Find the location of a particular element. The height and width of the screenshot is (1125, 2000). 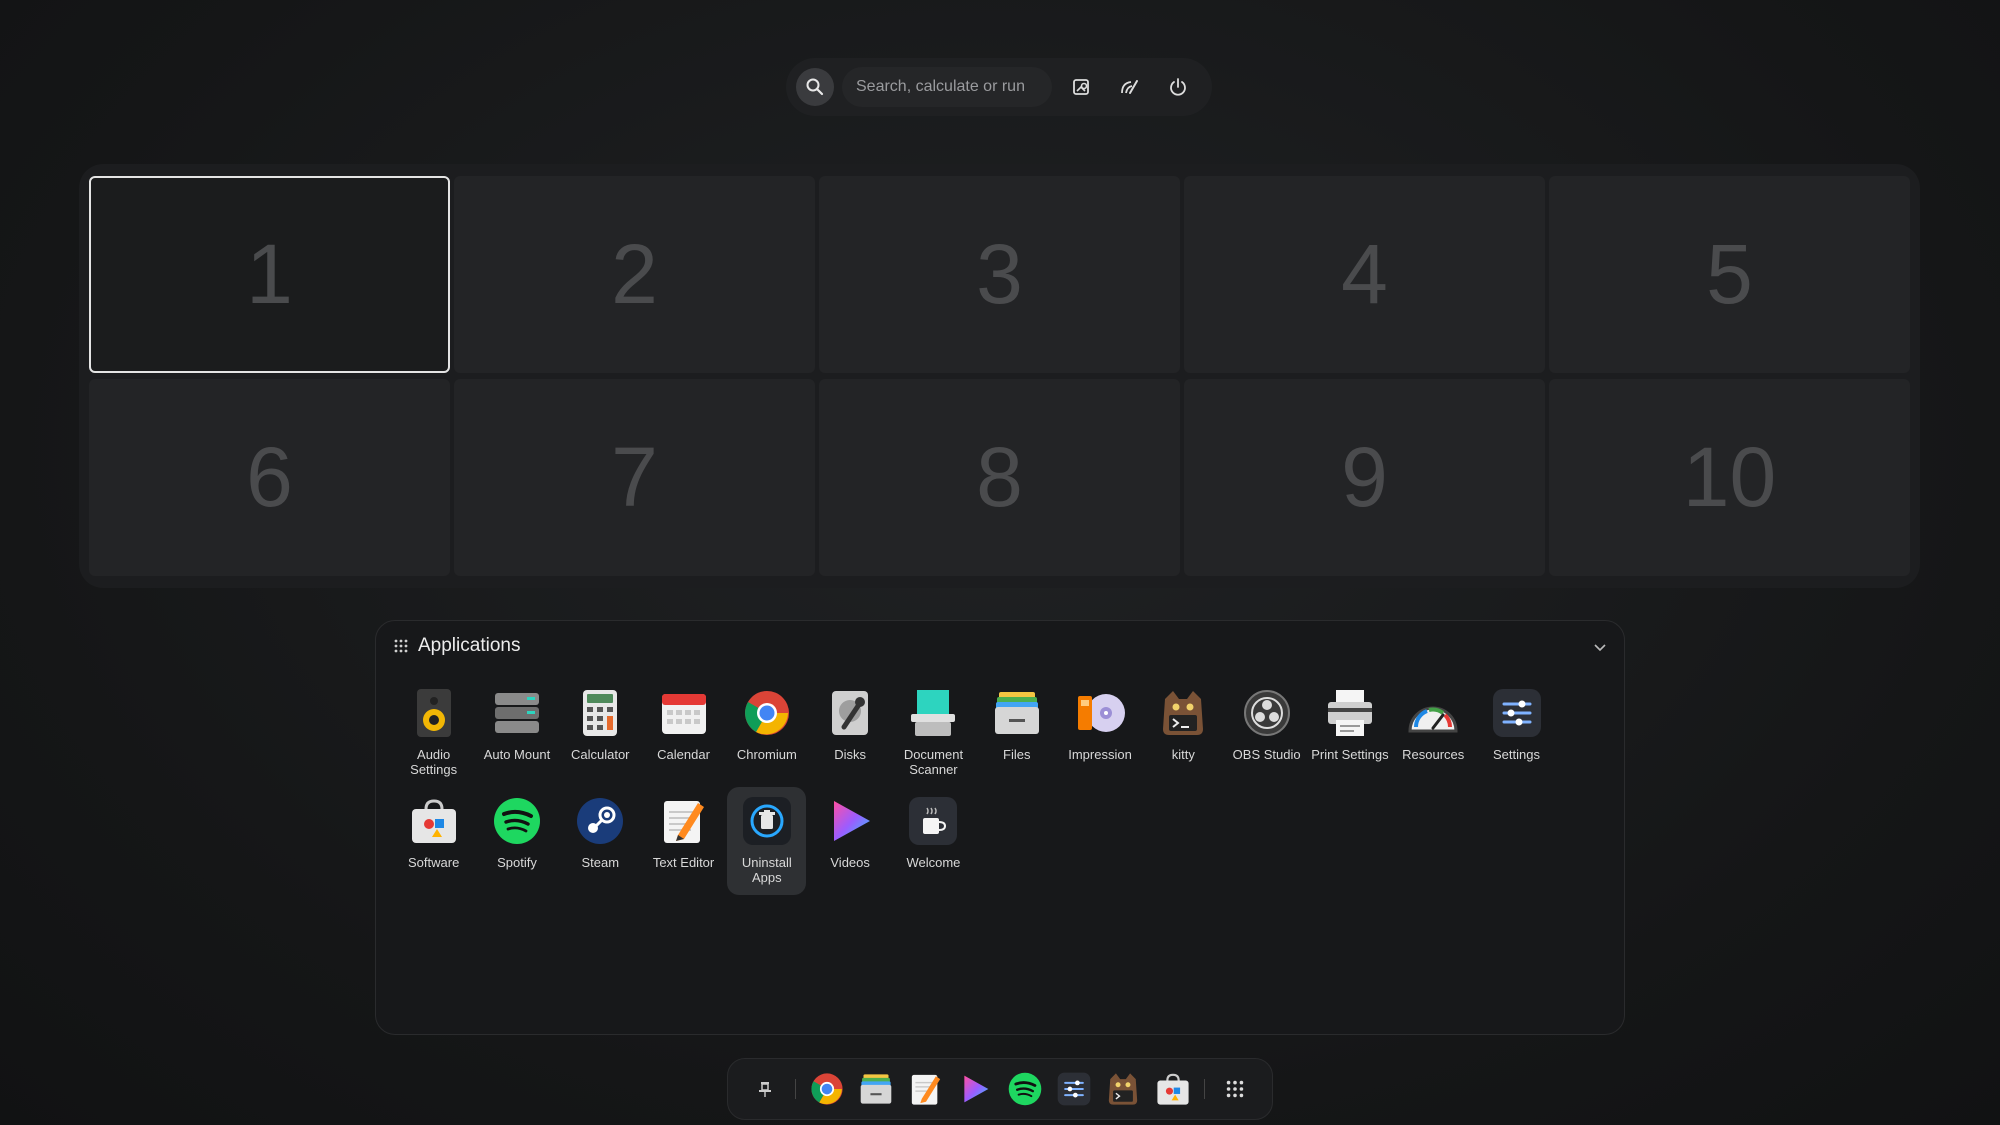

workspace-7: 7 is located at coordinates (634, 477).